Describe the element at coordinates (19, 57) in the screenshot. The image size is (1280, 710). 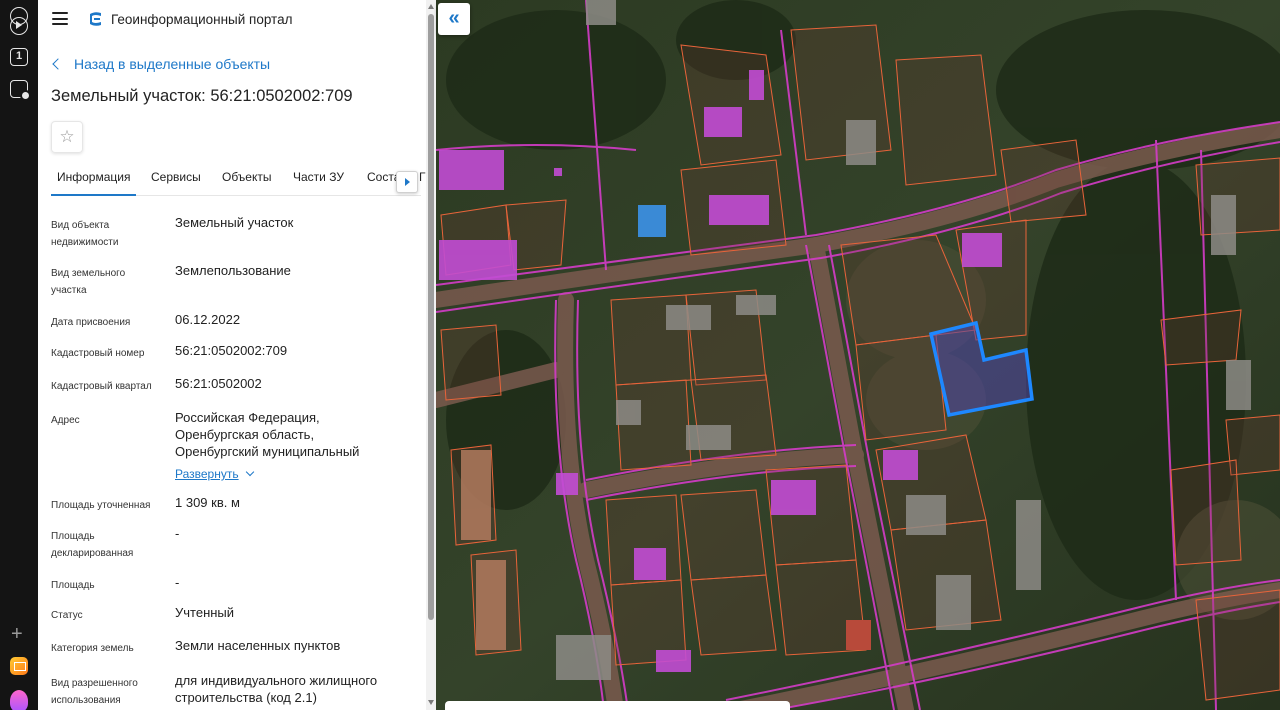
I see `tab-number-icon: 1` at that location.